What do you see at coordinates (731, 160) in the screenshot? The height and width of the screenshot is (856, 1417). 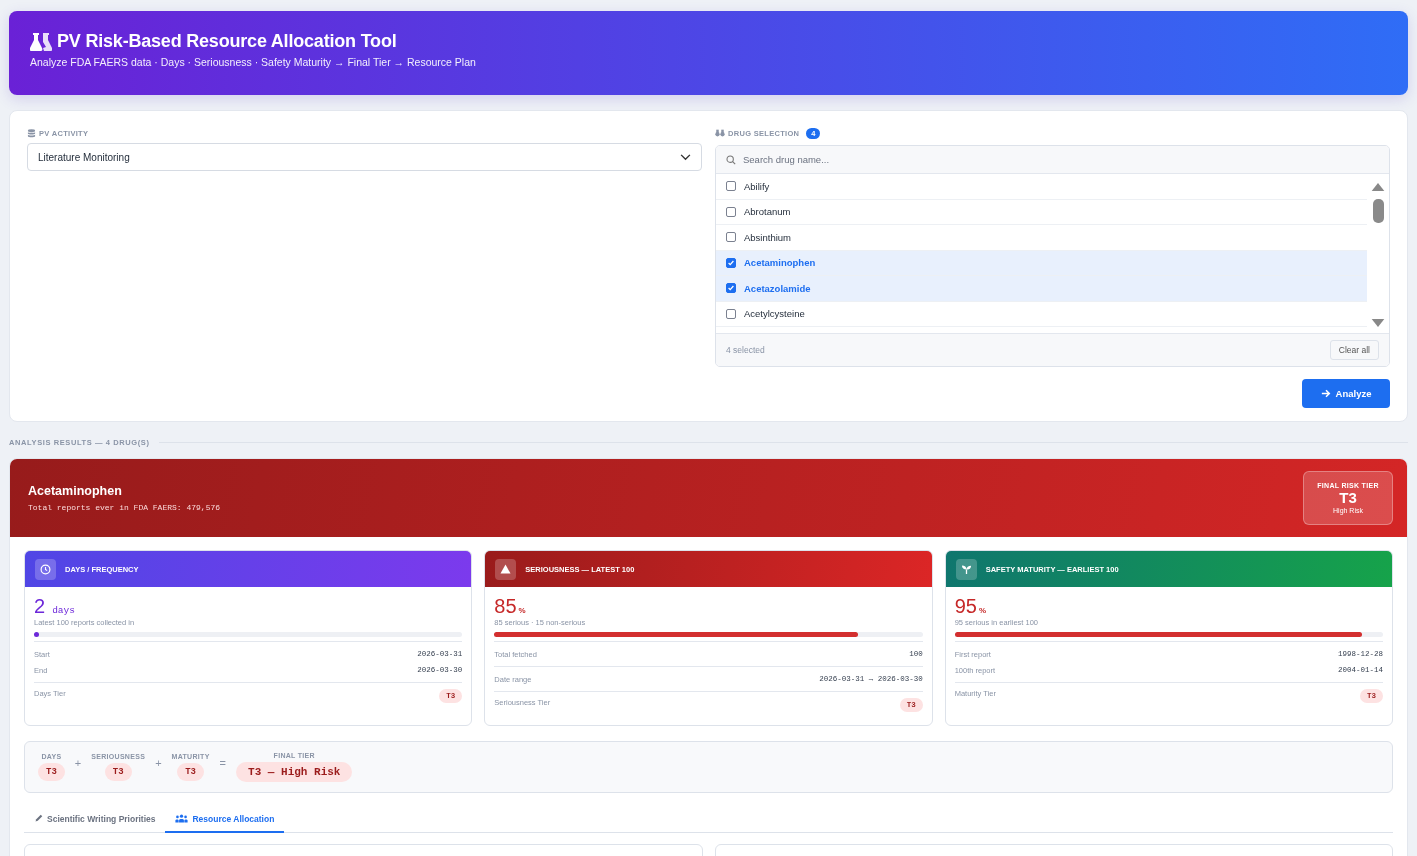 I see `search-icon` at bounding box center [731, 160].